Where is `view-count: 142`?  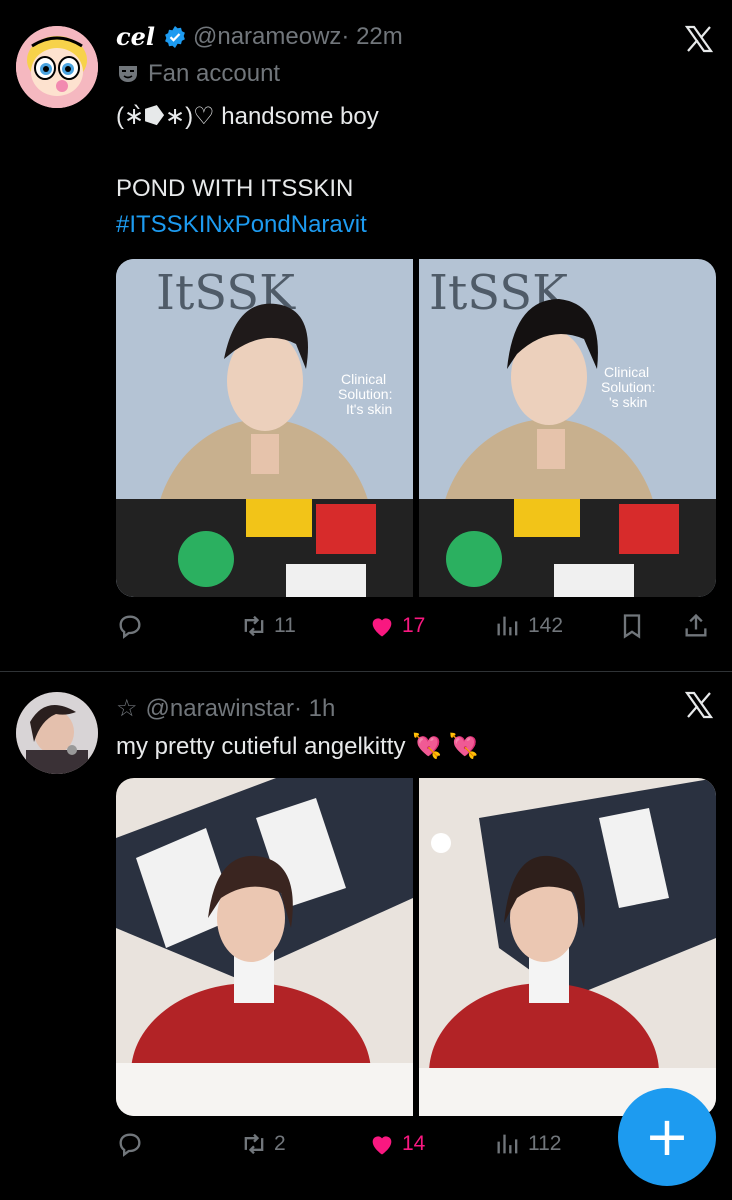 view-count: 142 is located at coordinates (546, 625).